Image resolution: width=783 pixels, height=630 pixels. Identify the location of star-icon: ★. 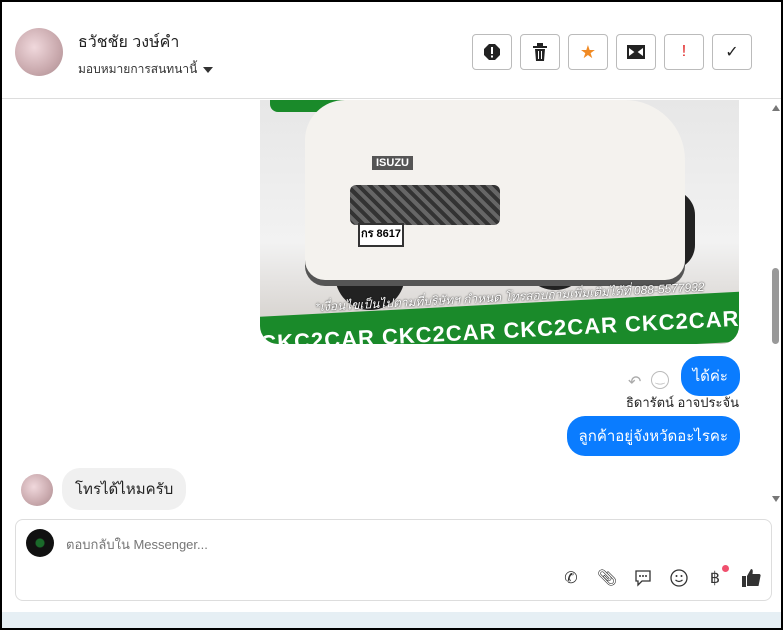
(588, 51).